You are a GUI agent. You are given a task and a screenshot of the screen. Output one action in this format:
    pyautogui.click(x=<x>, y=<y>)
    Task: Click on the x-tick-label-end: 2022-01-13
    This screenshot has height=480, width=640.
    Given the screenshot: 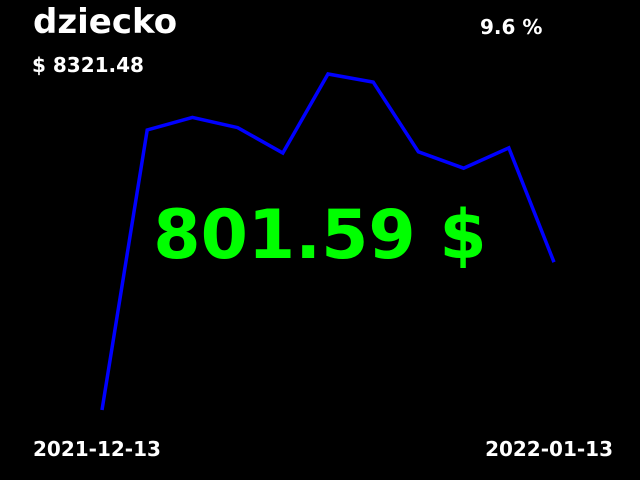 What is the action you would take?
    pyautogui.click(x=549, y=449)
    